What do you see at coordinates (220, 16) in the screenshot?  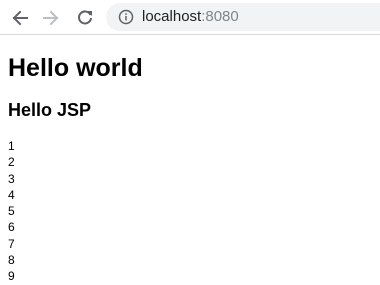 I see `url-port: :8080` at bounding box center [220, 16].